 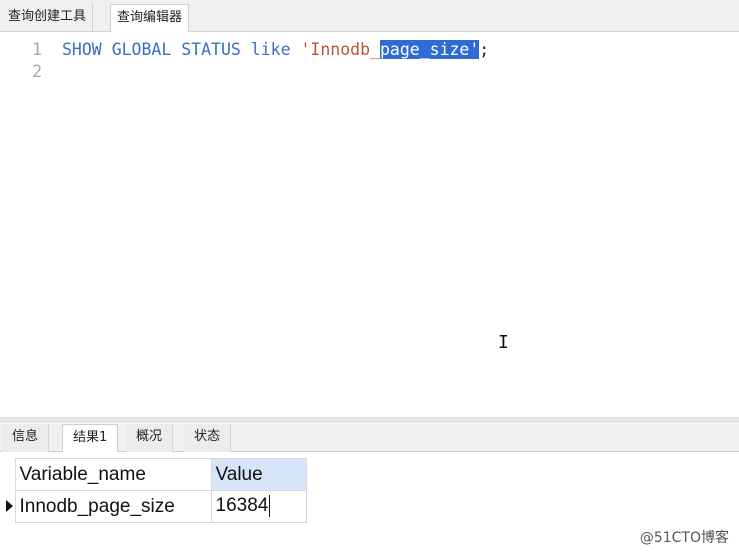 I want to click on row-indicator, so click(x=10, y=507).